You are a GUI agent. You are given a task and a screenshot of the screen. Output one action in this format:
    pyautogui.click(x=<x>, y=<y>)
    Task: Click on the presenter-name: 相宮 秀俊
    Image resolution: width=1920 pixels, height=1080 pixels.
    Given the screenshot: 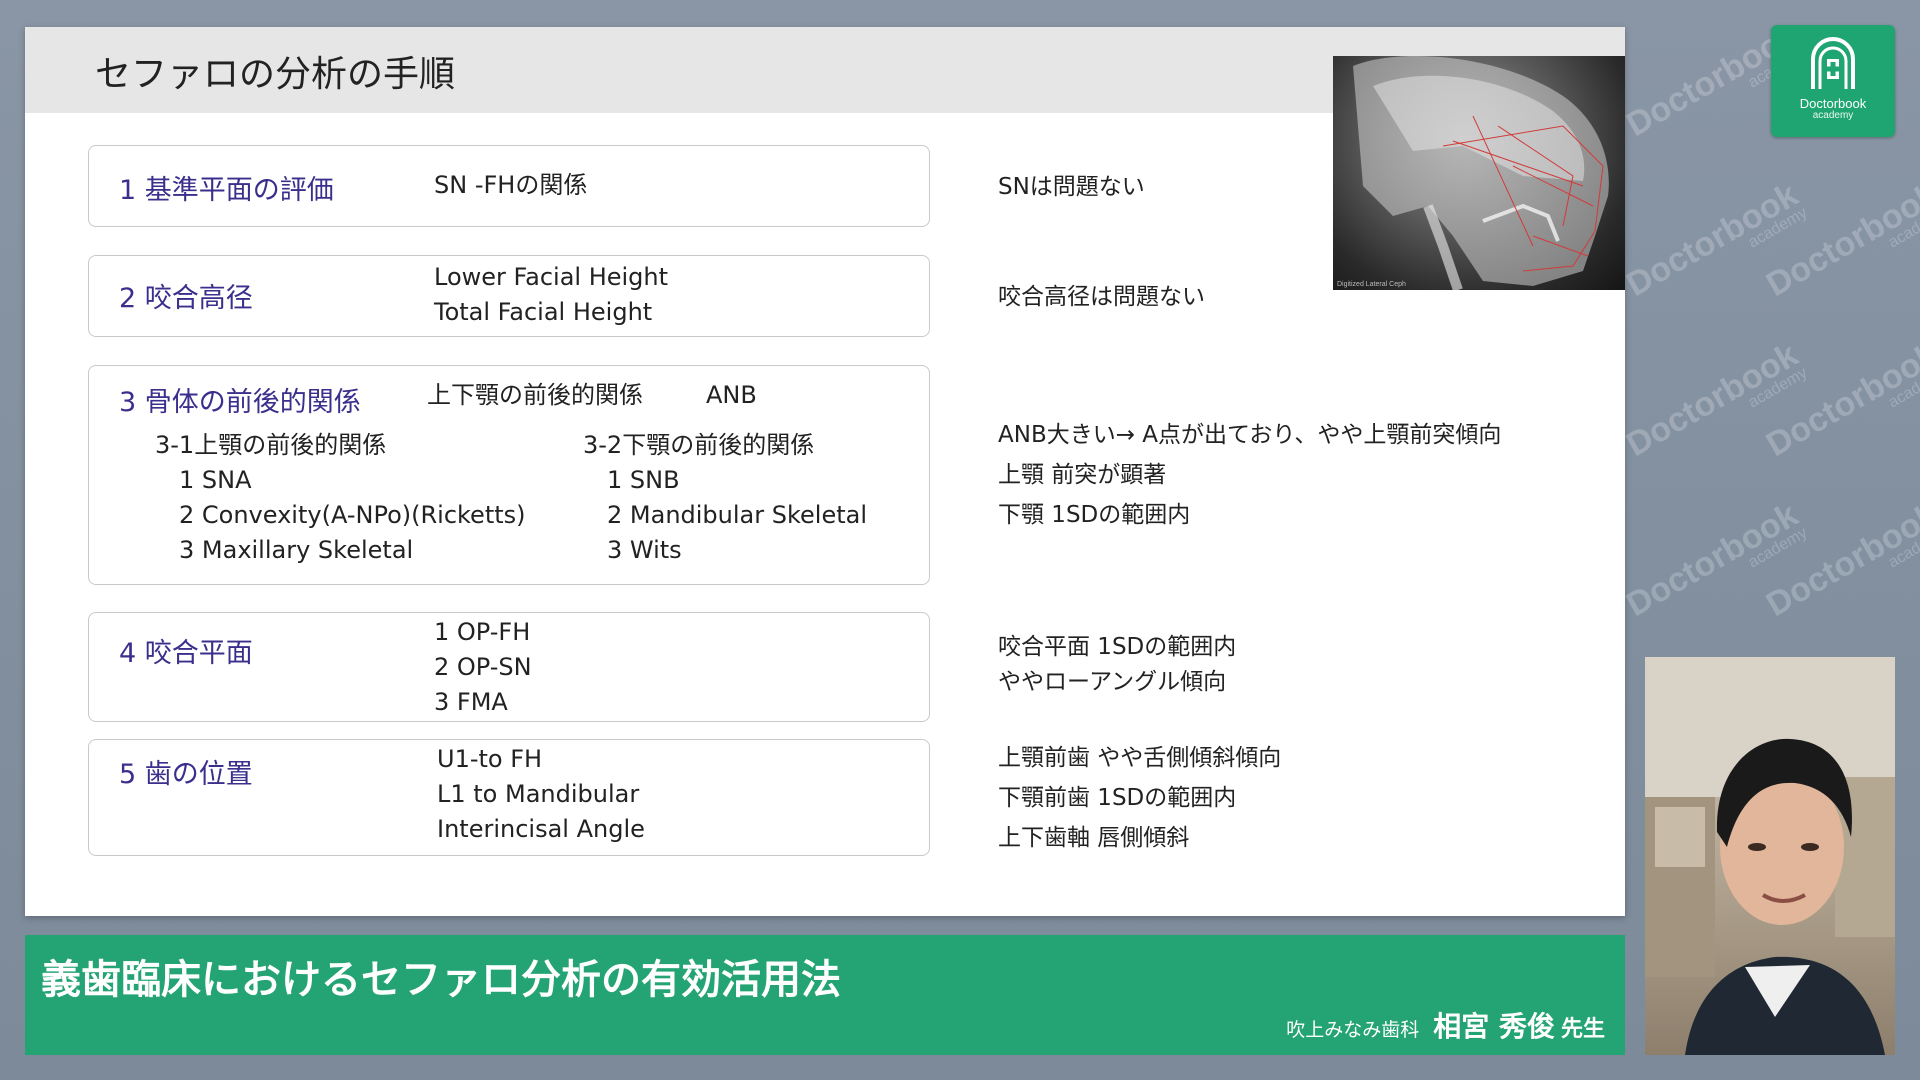 What is the action you would take?
    pyautogui.click(x=1494, y=1026)
    